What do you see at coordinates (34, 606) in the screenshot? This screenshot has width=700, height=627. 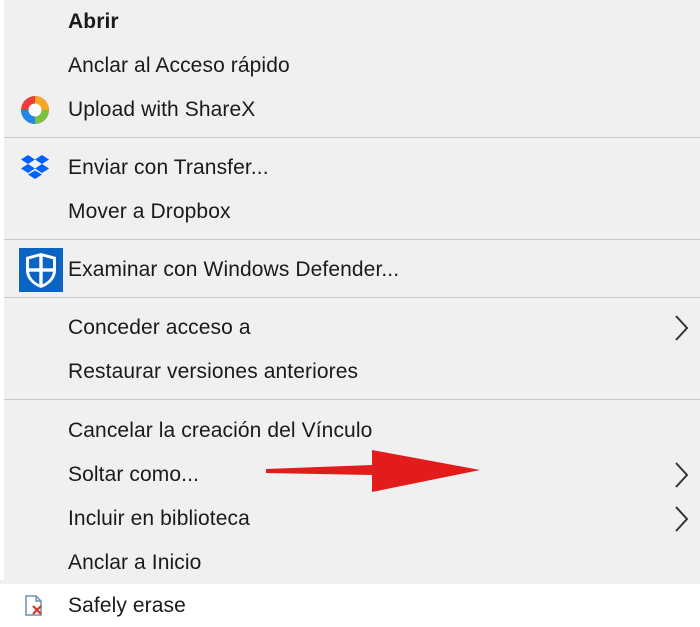 I see `safely-erase-icon` at bounding box center [34, 606].